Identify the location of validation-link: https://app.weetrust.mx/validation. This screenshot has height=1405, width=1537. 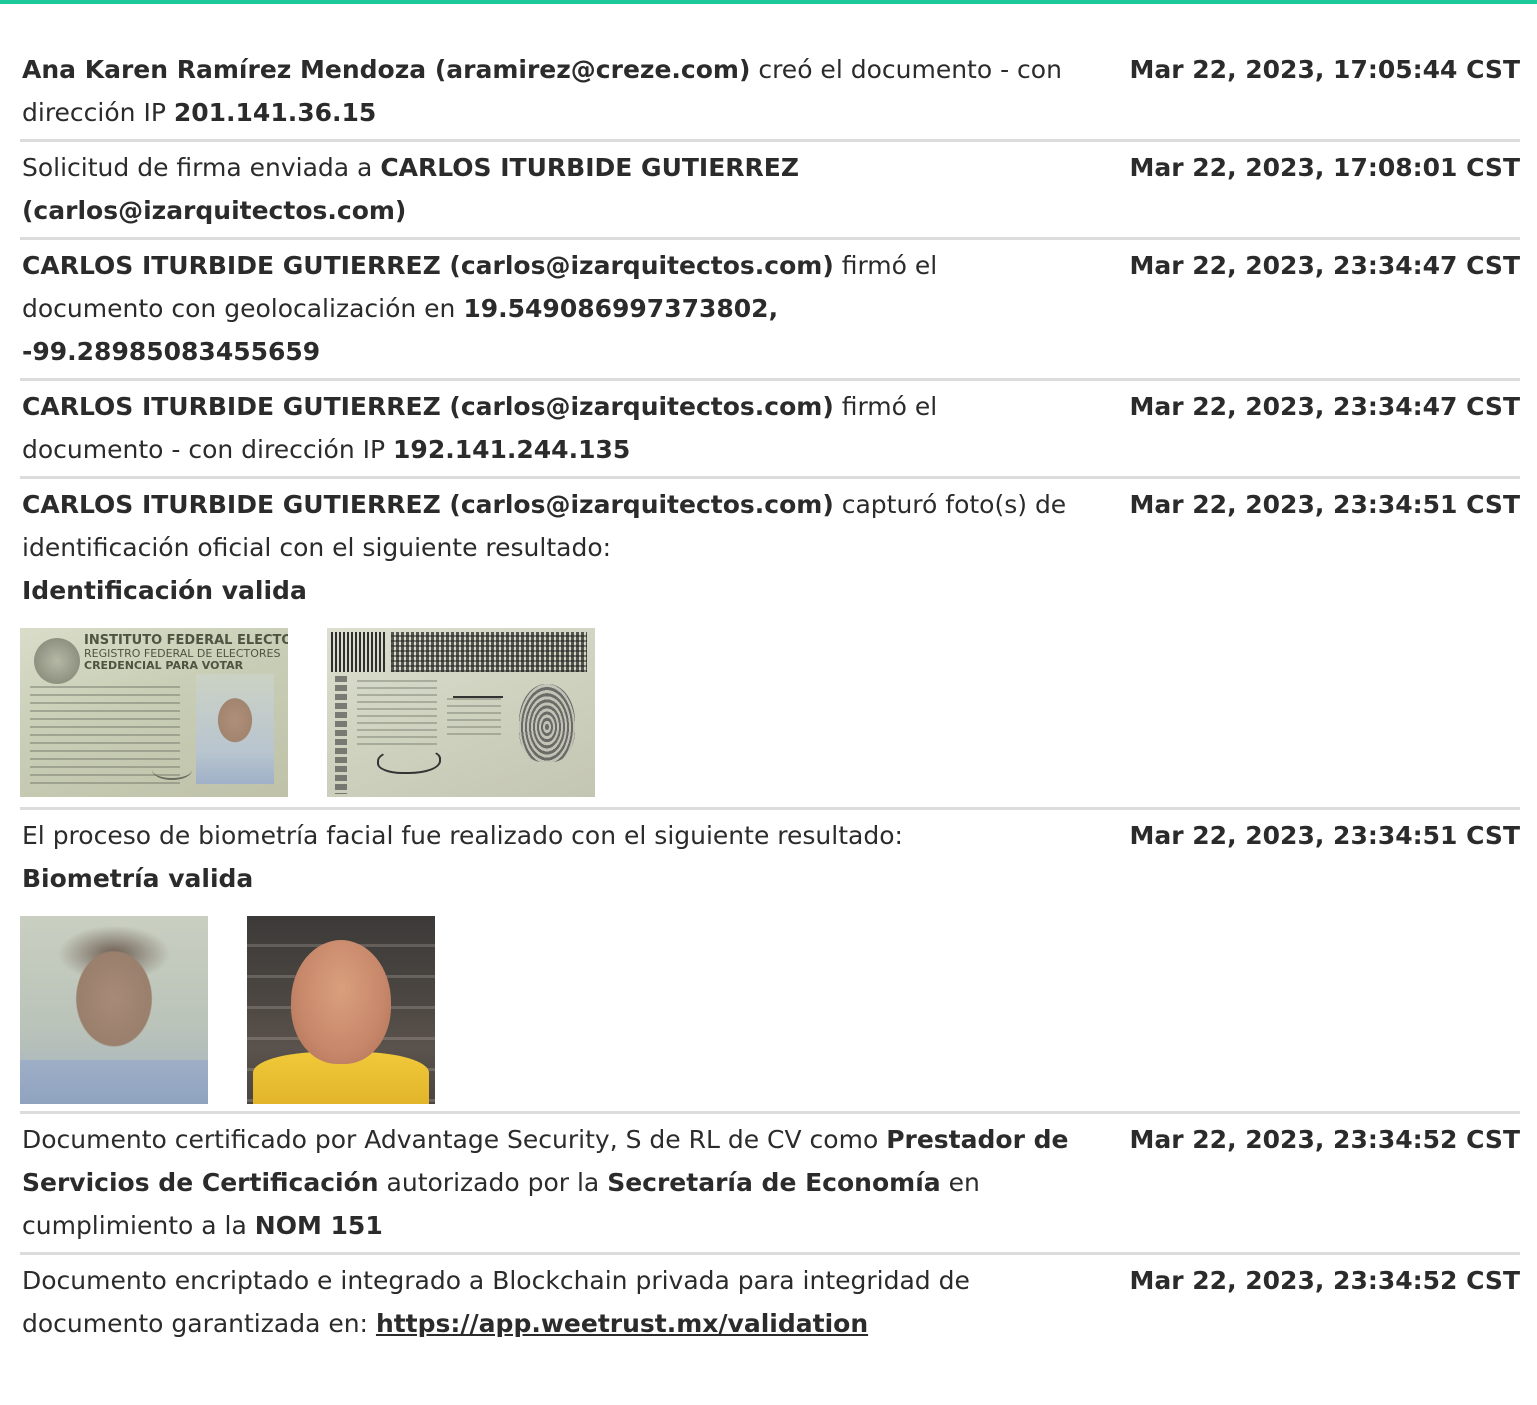
(622, 1323).